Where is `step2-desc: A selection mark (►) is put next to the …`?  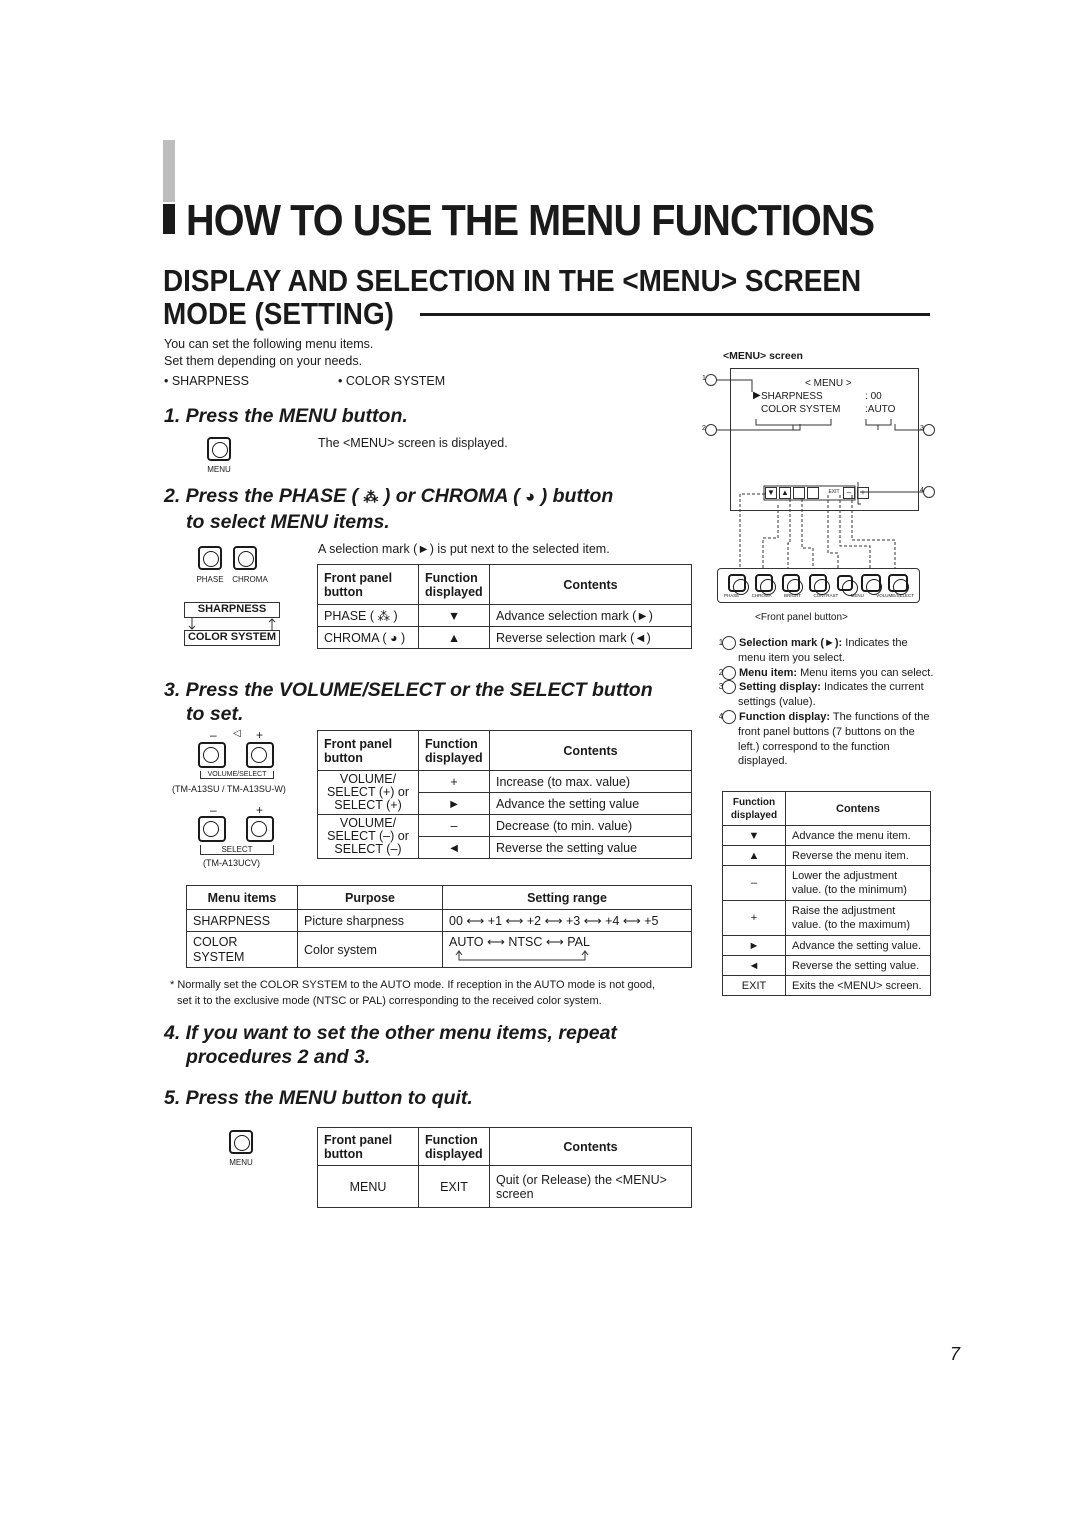 step2-desc: A selection mark (►) is put next to the … is located at coordinates (464, 549).